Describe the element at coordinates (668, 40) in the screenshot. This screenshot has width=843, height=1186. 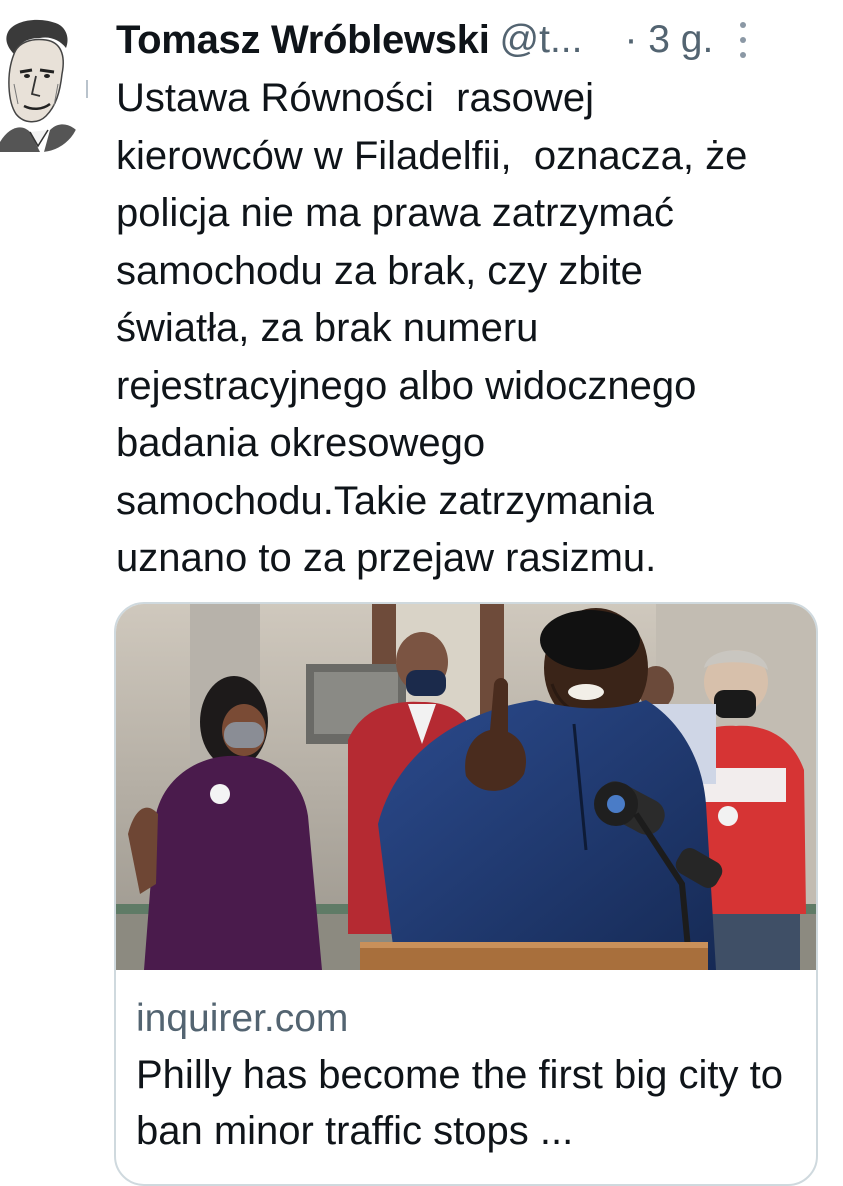
I see `tweet-timestamp: · 3 g.` at that location.